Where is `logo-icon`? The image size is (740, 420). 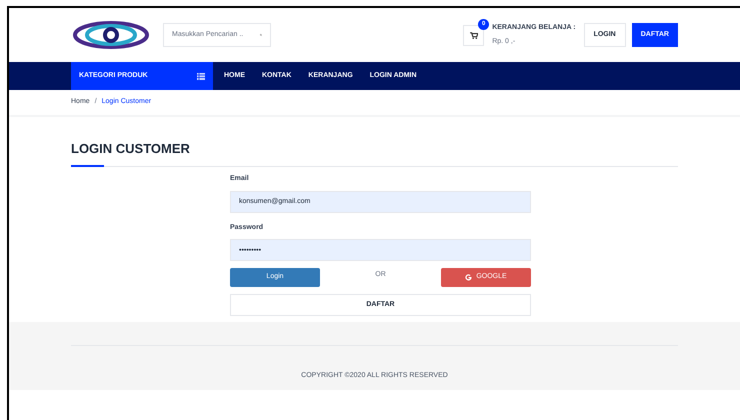
logo-icon is located at coordinates (111, 35).